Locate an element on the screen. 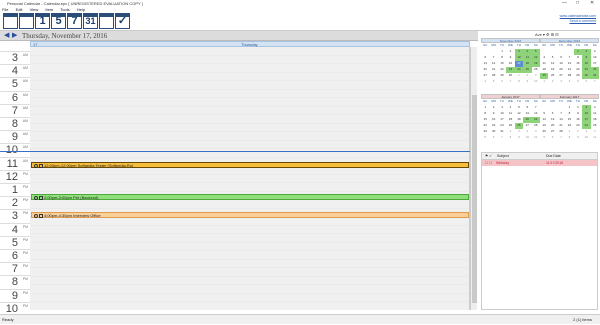 The width and height of the screenshot is (600, 325). day-cell: 2 is located at coordinates (552, 82).